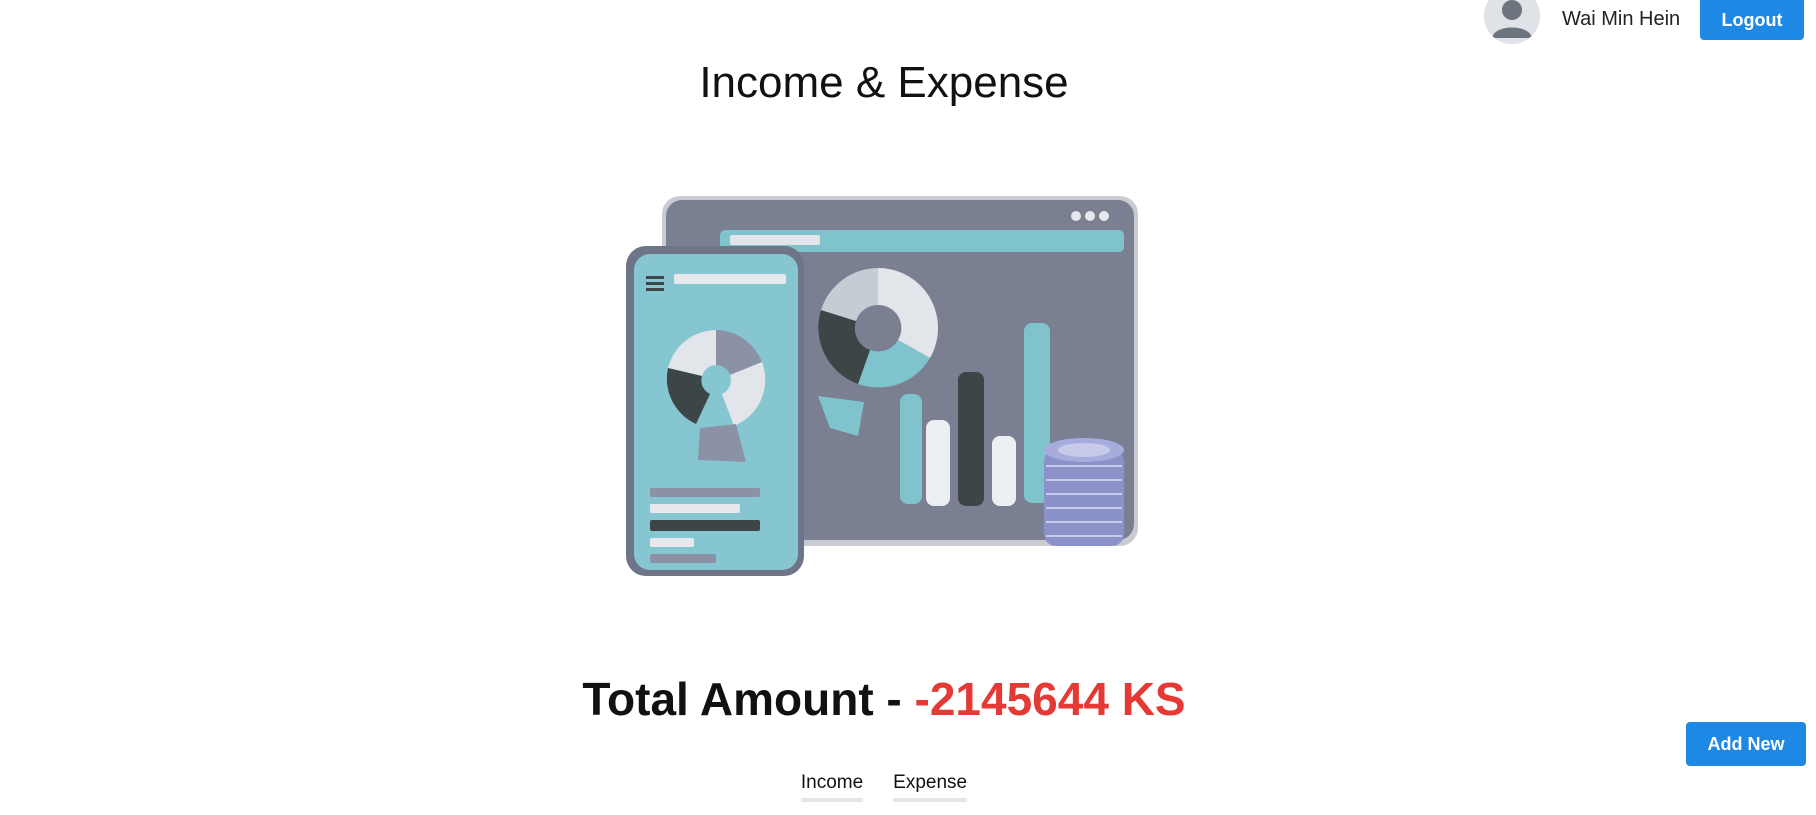 The image size is (1816, 815). I want to click on tab-expense: Expense, so click(930, 787).